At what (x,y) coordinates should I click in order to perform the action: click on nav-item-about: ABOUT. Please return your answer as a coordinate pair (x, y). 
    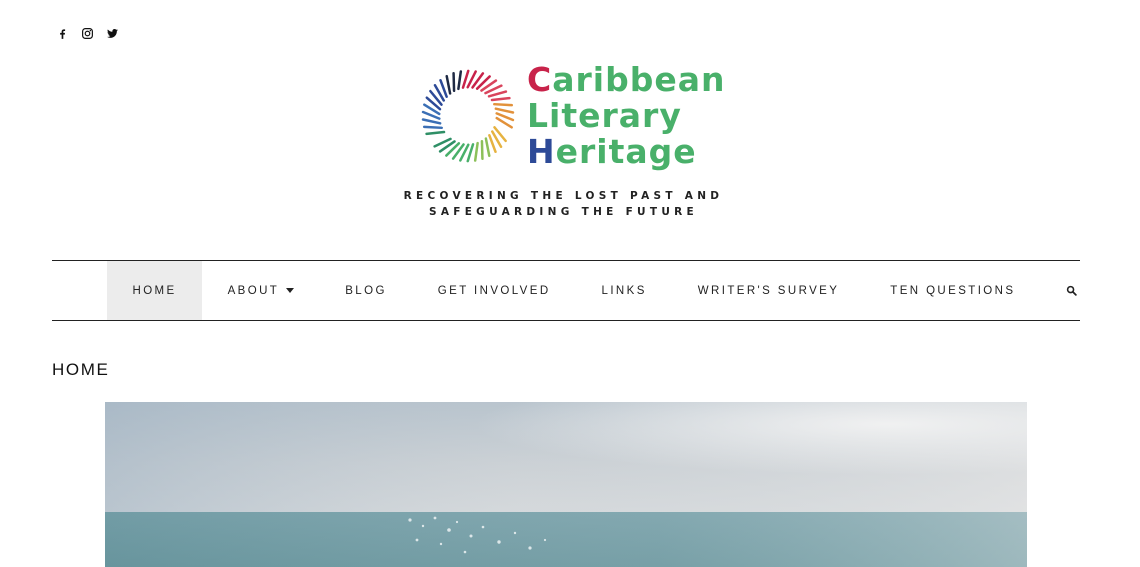
    Looking at the image, I should click on (261, 290).